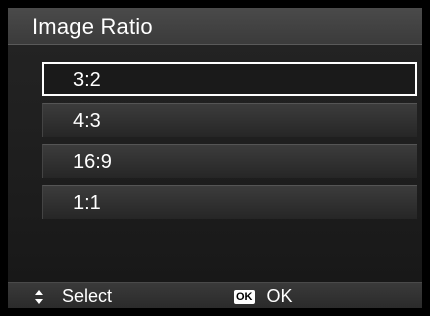  I want to click on option-1-1: 1:1, so click(229, 202).